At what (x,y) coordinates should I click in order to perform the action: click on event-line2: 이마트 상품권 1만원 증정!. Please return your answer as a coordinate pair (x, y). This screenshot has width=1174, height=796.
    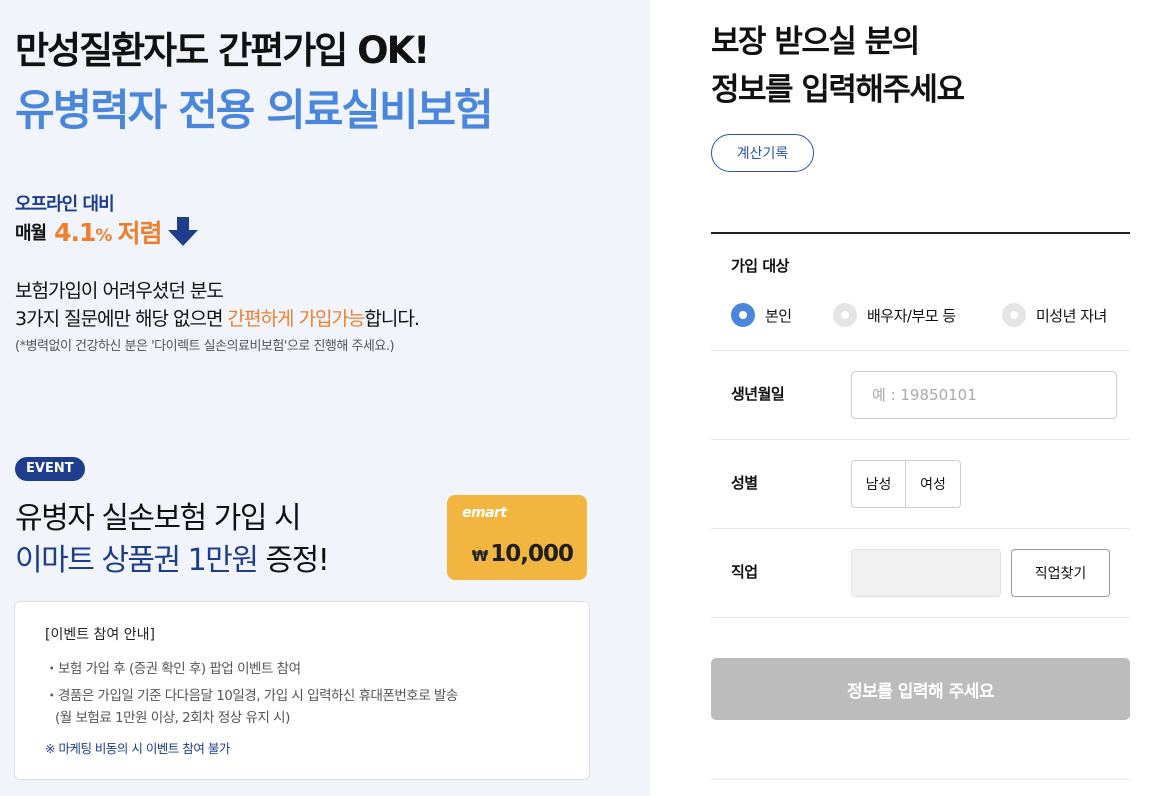
    Looking at the image, I should click on (172, 560).